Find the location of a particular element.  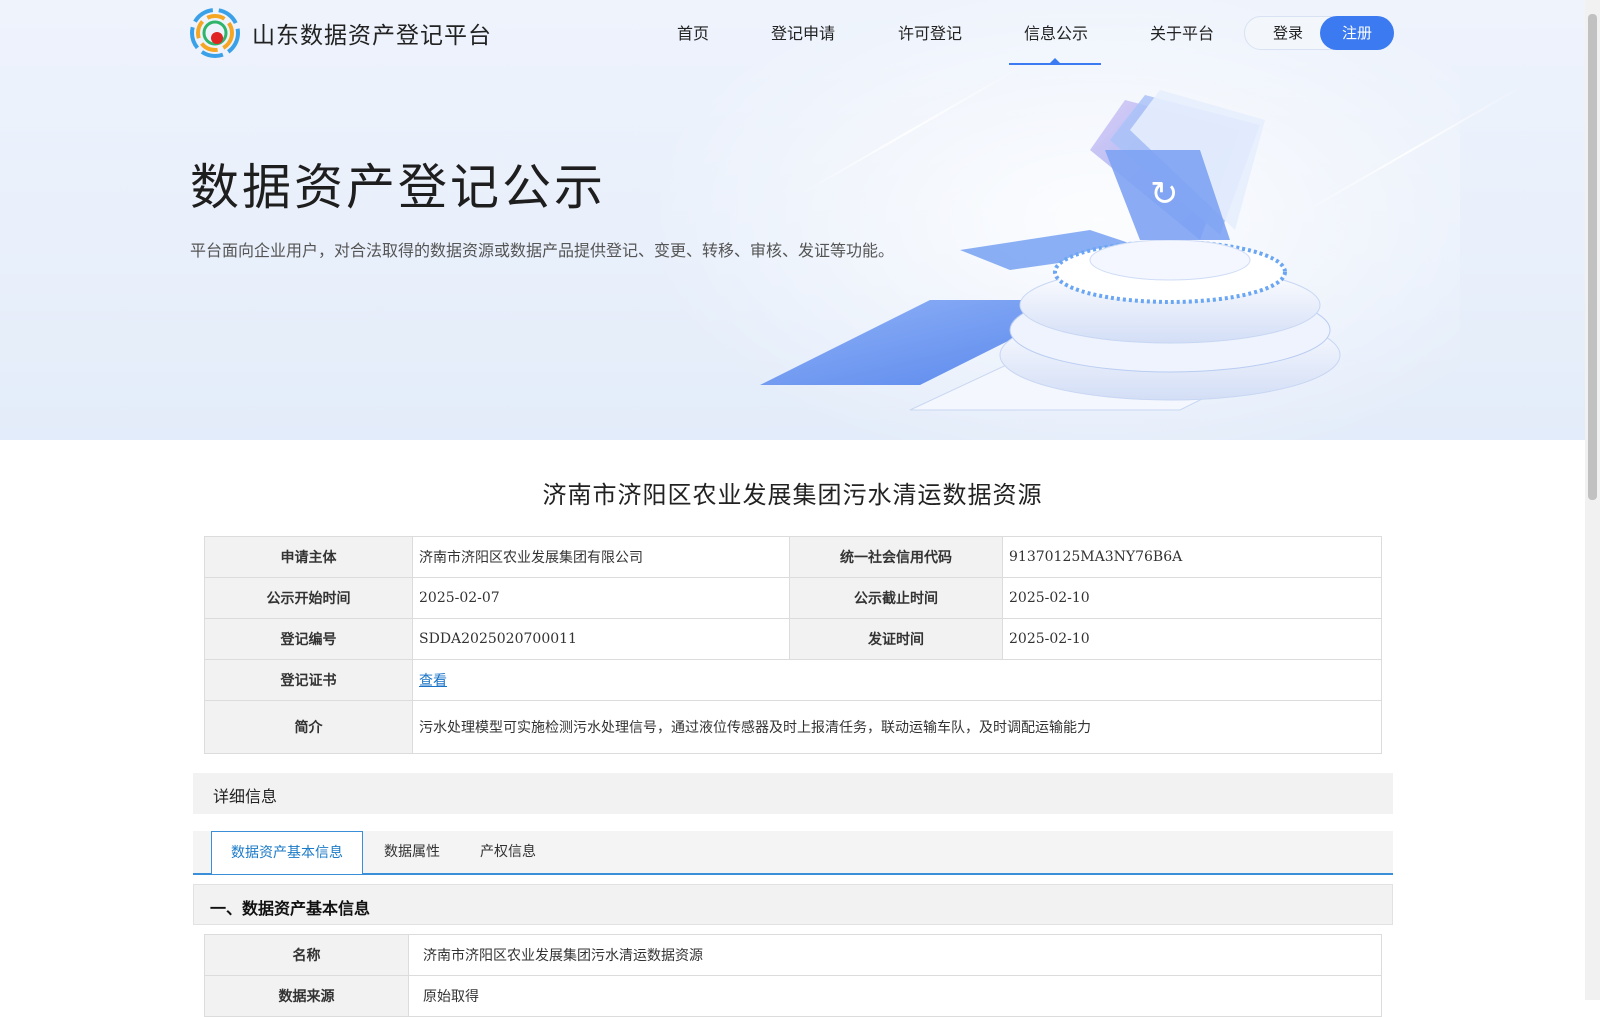

detail-info-header: 详细信息 is located at coordinates (793, 793).